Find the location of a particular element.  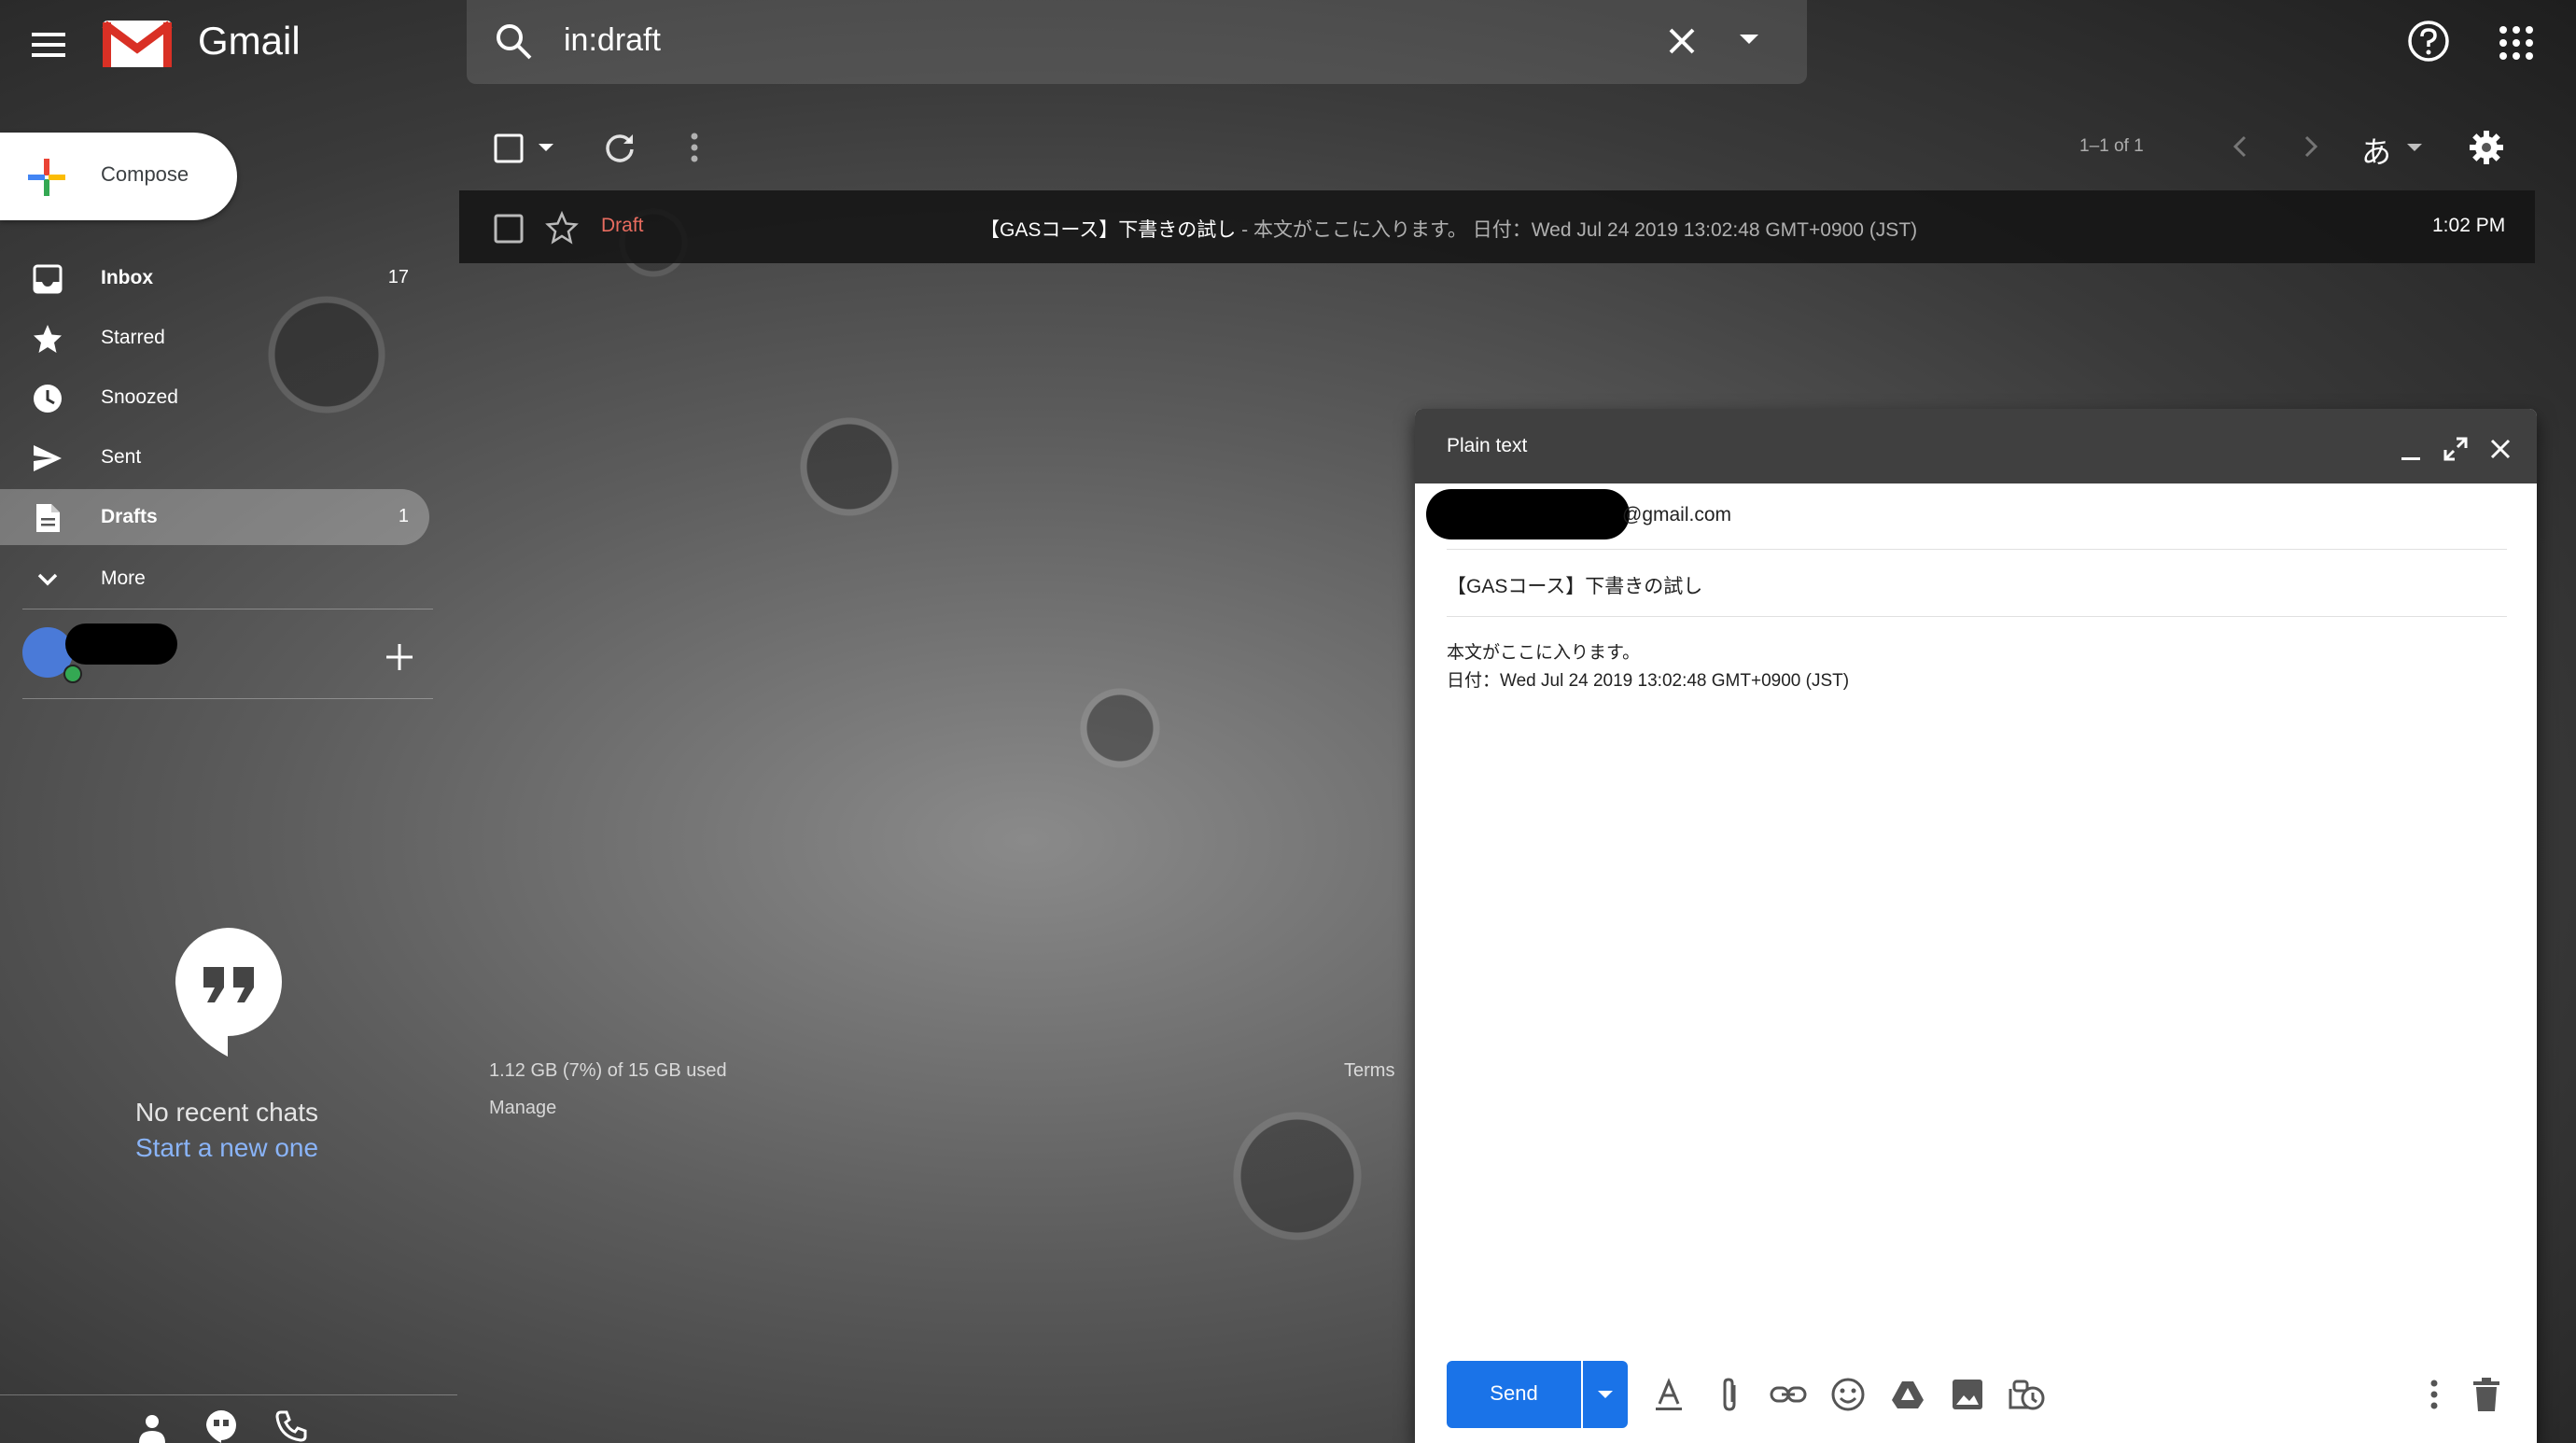

terms-link: Terms is located at coordinates (1369, 1071).